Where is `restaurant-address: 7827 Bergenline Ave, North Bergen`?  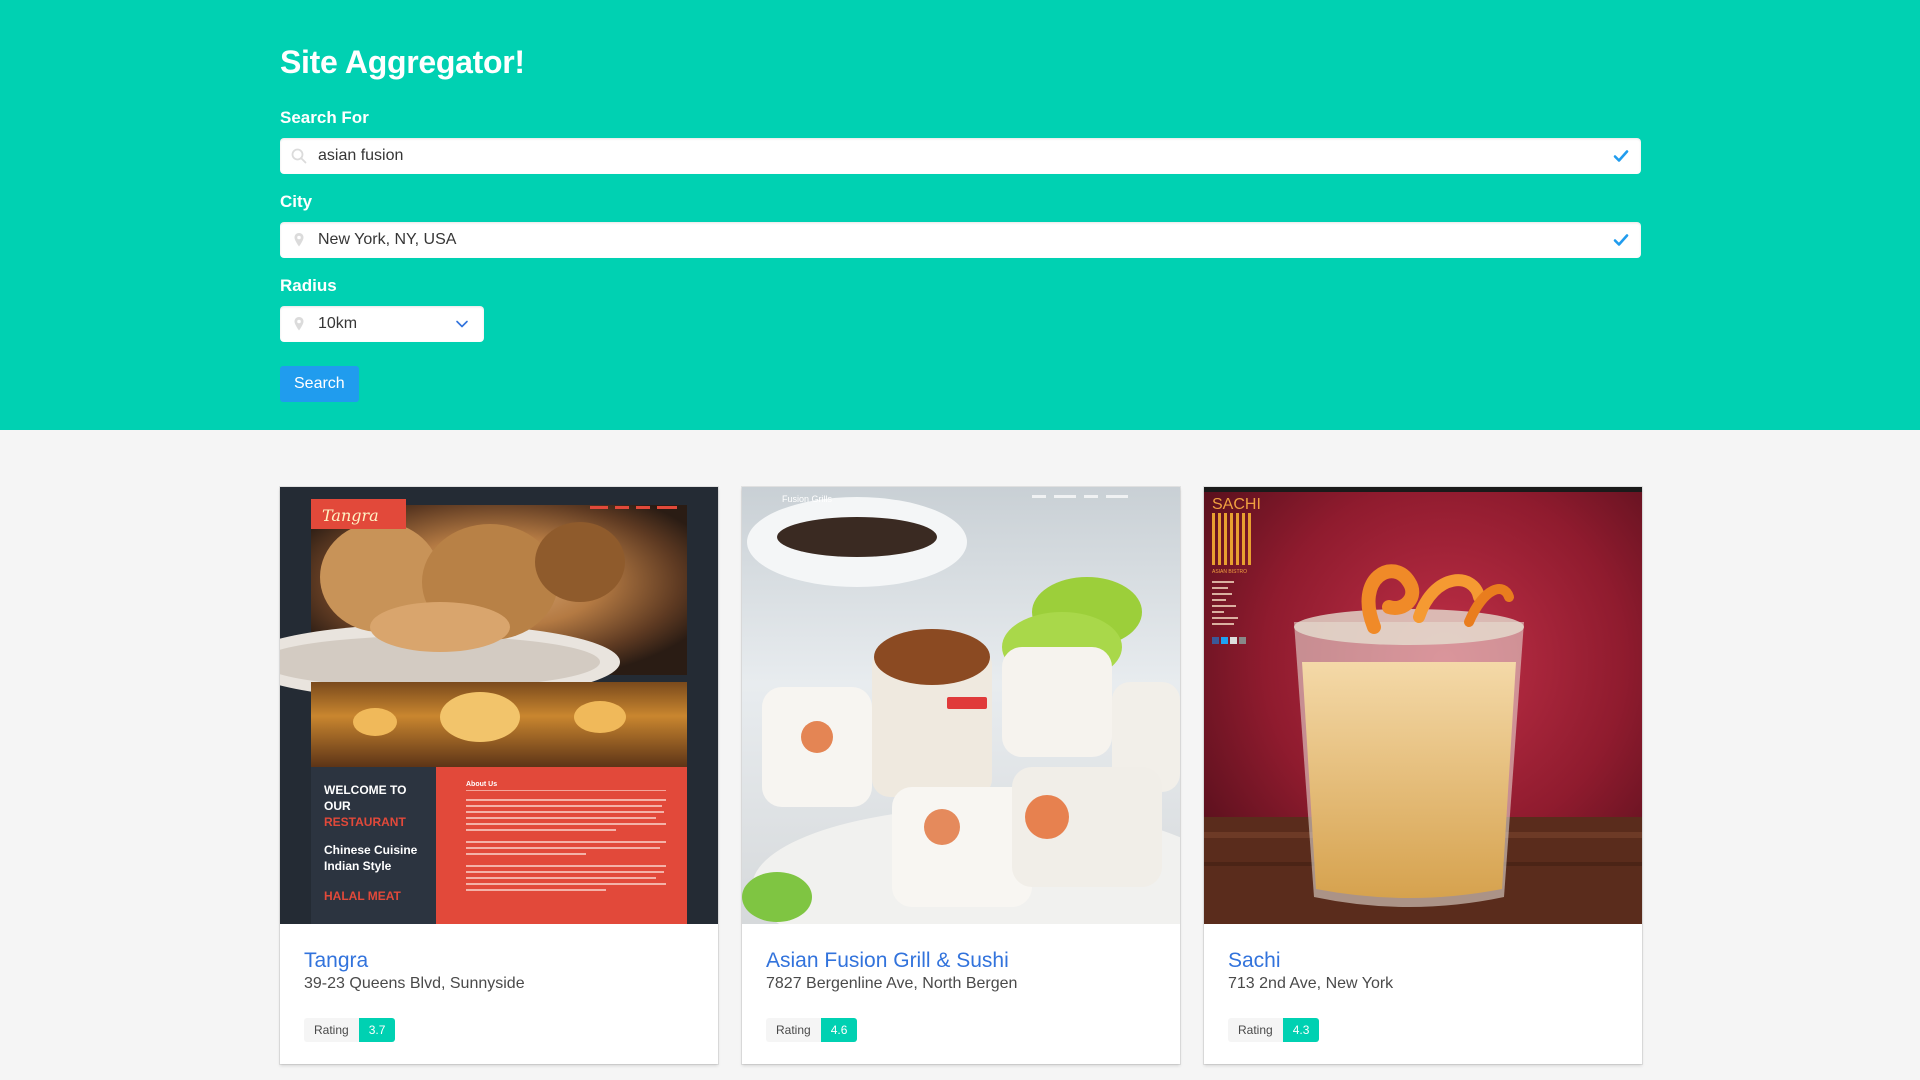
restaurant-address: 7827 Bergenline Ave, North Bergen is located at coordinates (892, 983).